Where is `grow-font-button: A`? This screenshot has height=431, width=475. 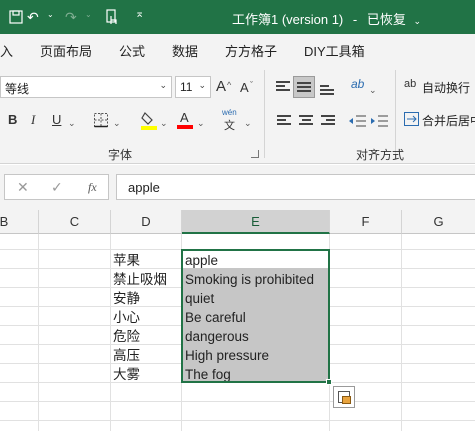
grow-font-button: A is located at coordinates (221, 87).